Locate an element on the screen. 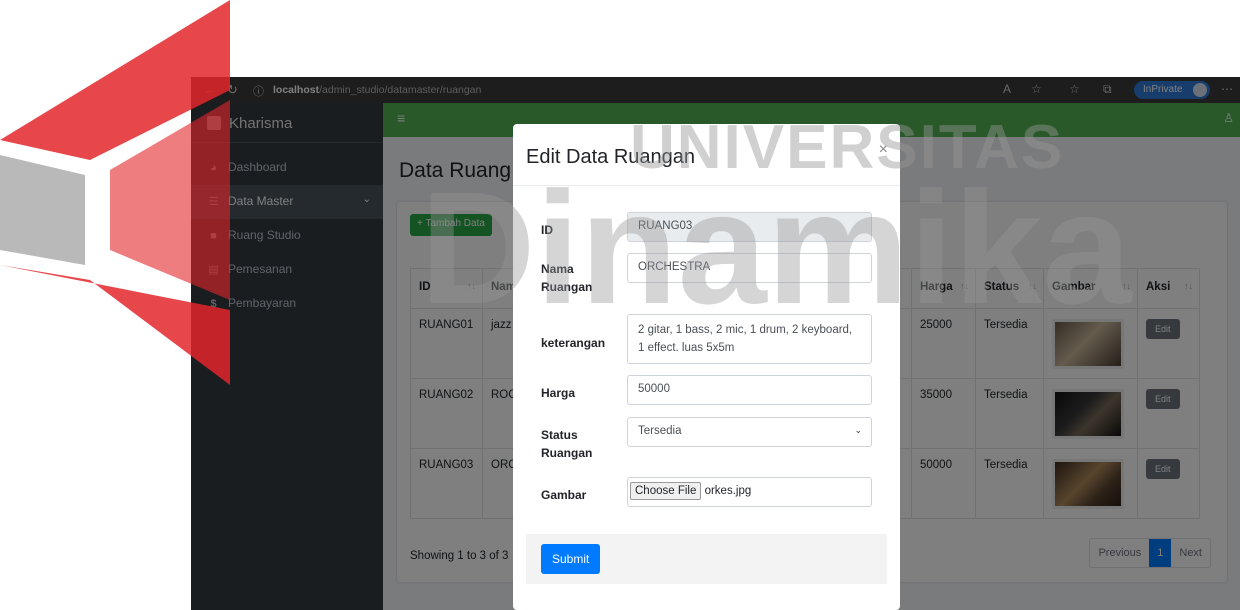  choose-file-button: Choose File is located at coordinates (666, 491).